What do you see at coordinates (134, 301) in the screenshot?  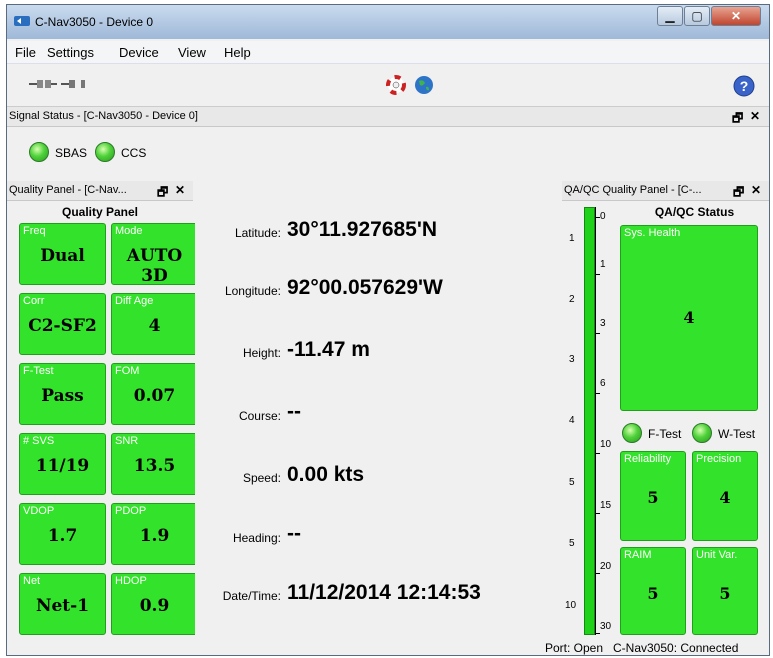 I see `tile-label: Diff Age` at bounding box center [134, 301].